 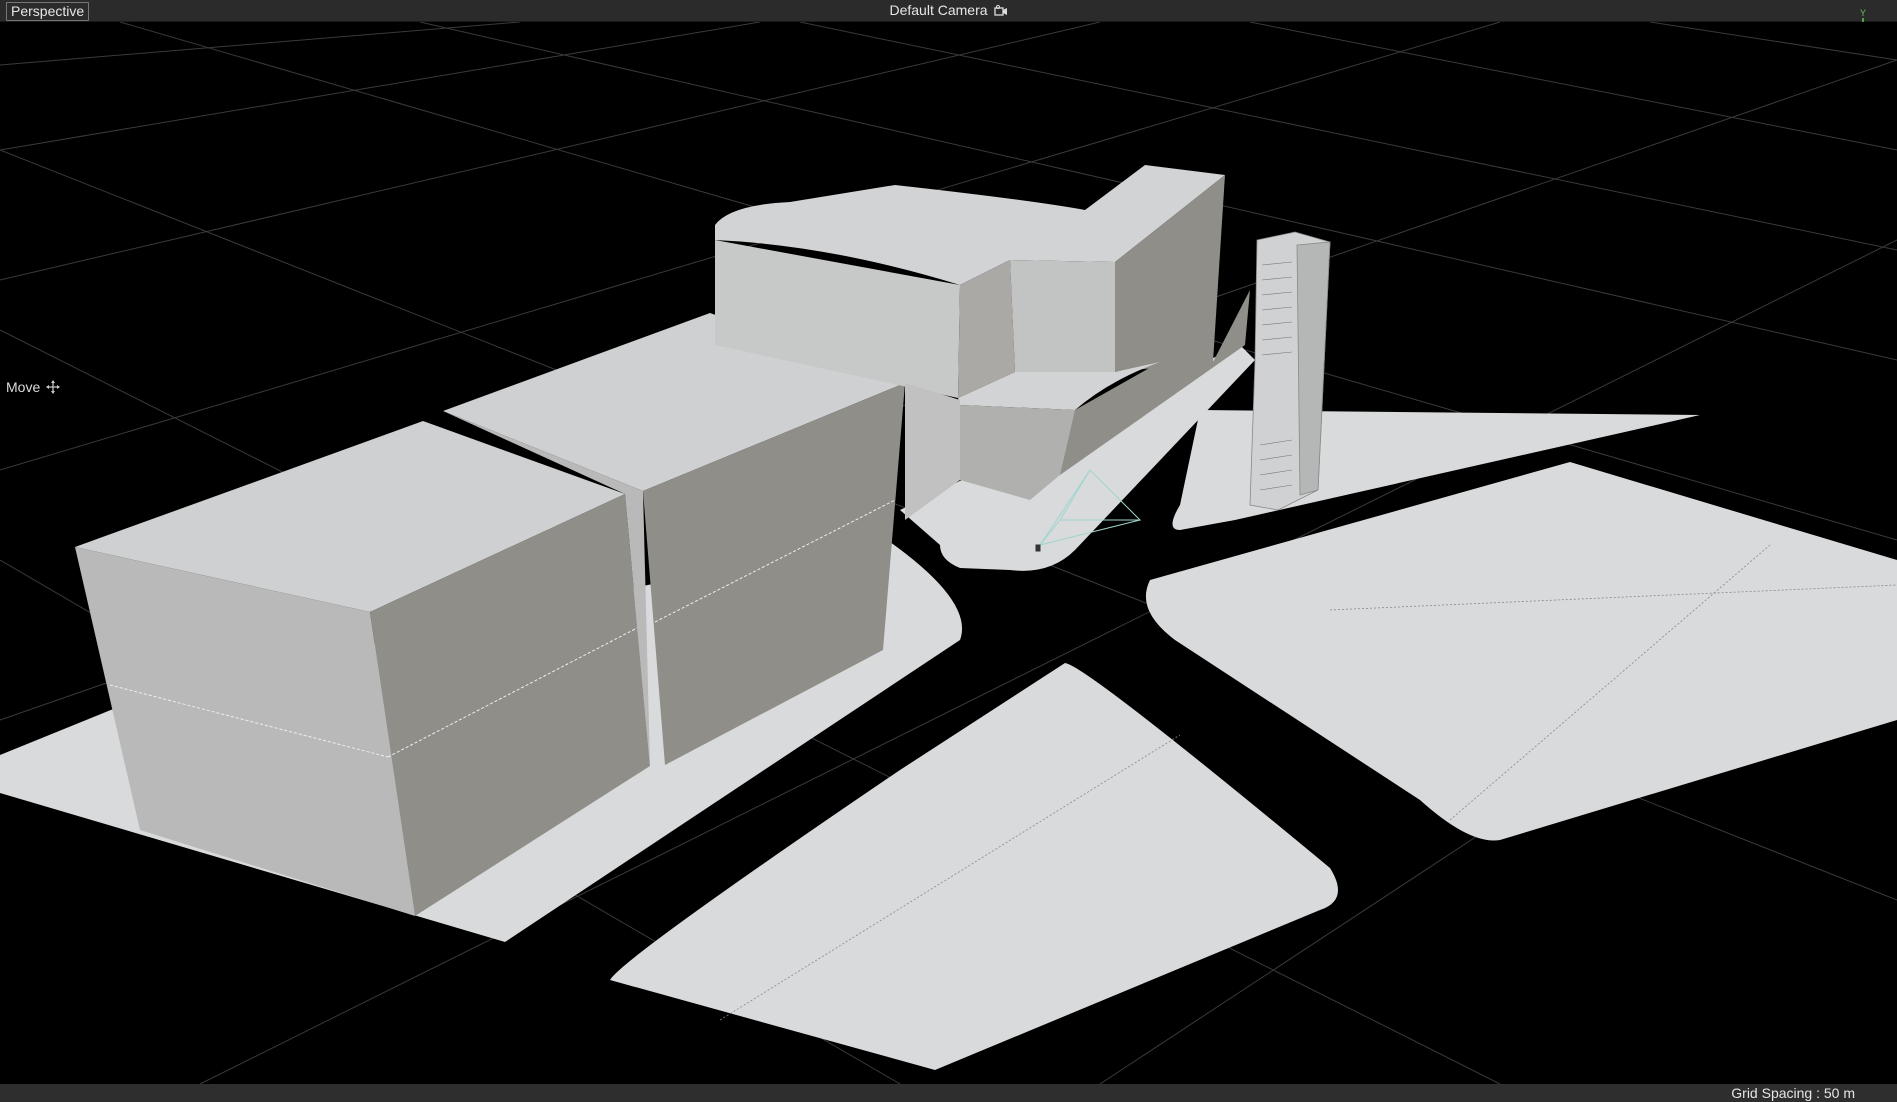 What do you see at coordinates (1290, 371) in the screenshot?
I see `tower` at bounding box center [1290, 371].